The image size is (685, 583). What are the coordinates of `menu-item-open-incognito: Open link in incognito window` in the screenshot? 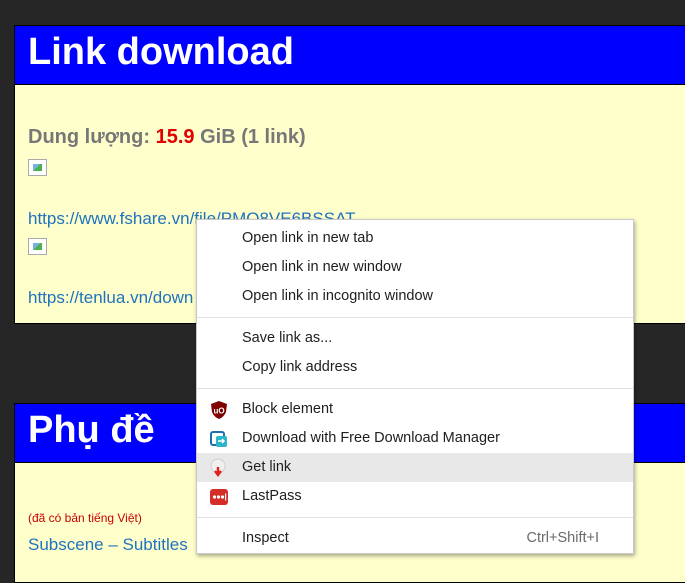 It's located at (415, 296).